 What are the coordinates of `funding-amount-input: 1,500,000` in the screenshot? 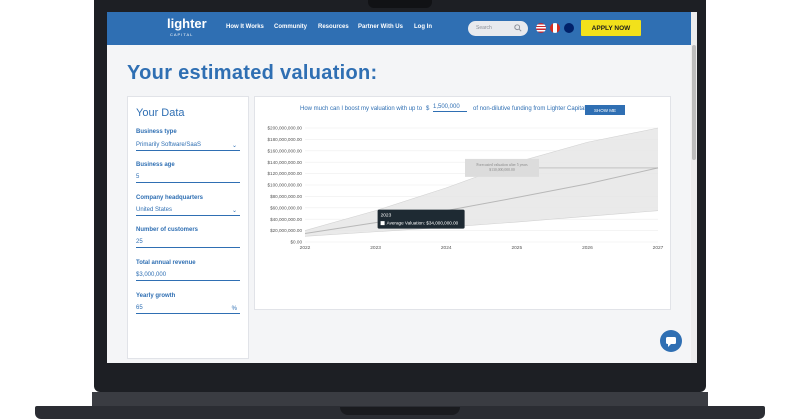 It's located at (450, 108).